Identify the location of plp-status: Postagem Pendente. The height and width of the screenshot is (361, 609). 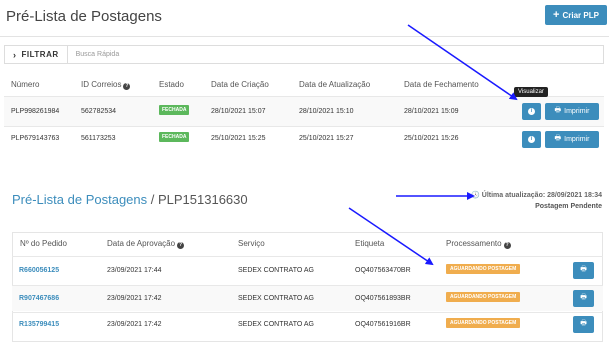
(568, 206).